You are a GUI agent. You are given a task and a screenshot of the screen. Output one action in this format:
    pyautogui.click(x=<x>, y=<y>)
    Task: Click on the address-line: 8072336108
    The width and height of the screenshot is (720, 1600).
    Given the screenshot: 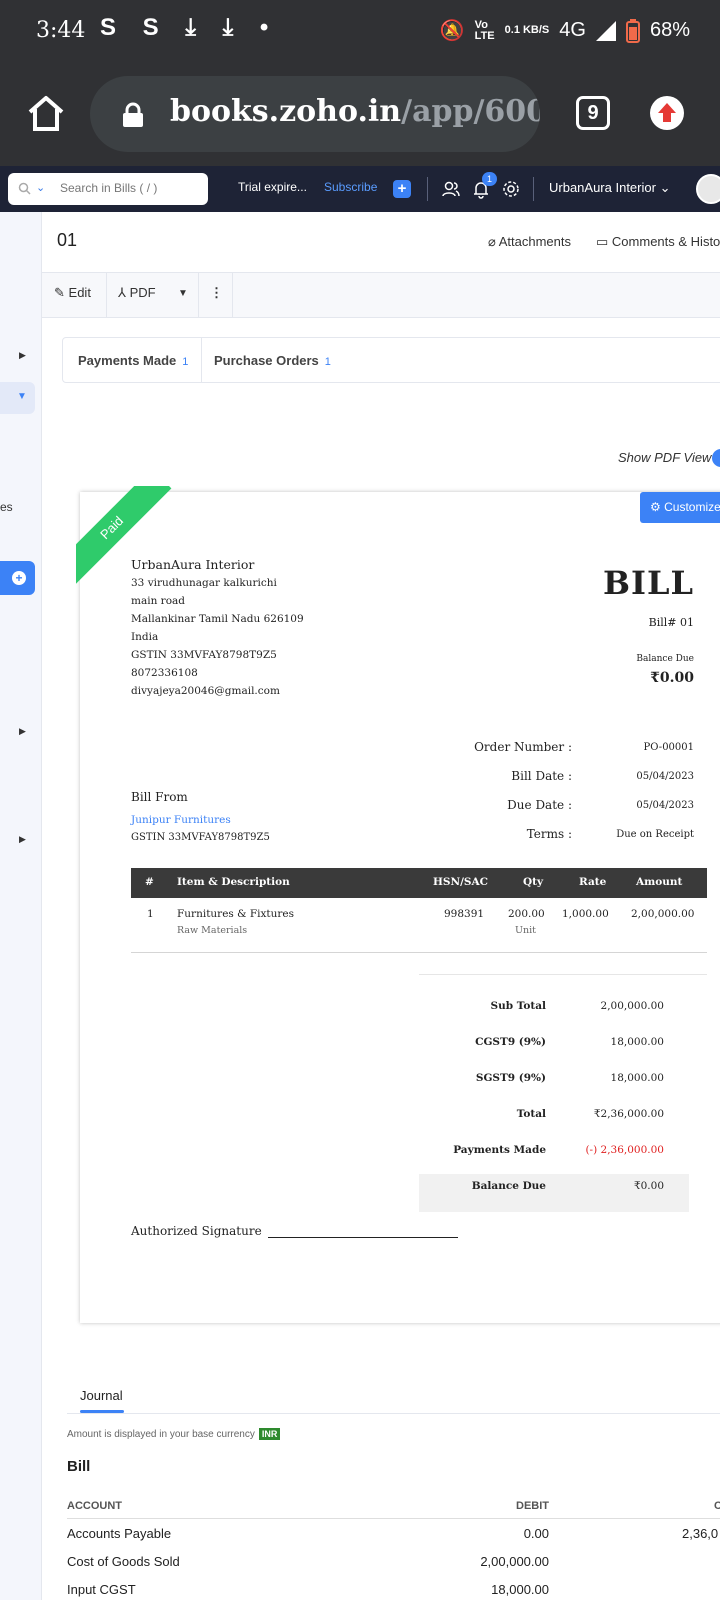 What is the action you would take?
    pyautogui.click(x=164, y=673)
    